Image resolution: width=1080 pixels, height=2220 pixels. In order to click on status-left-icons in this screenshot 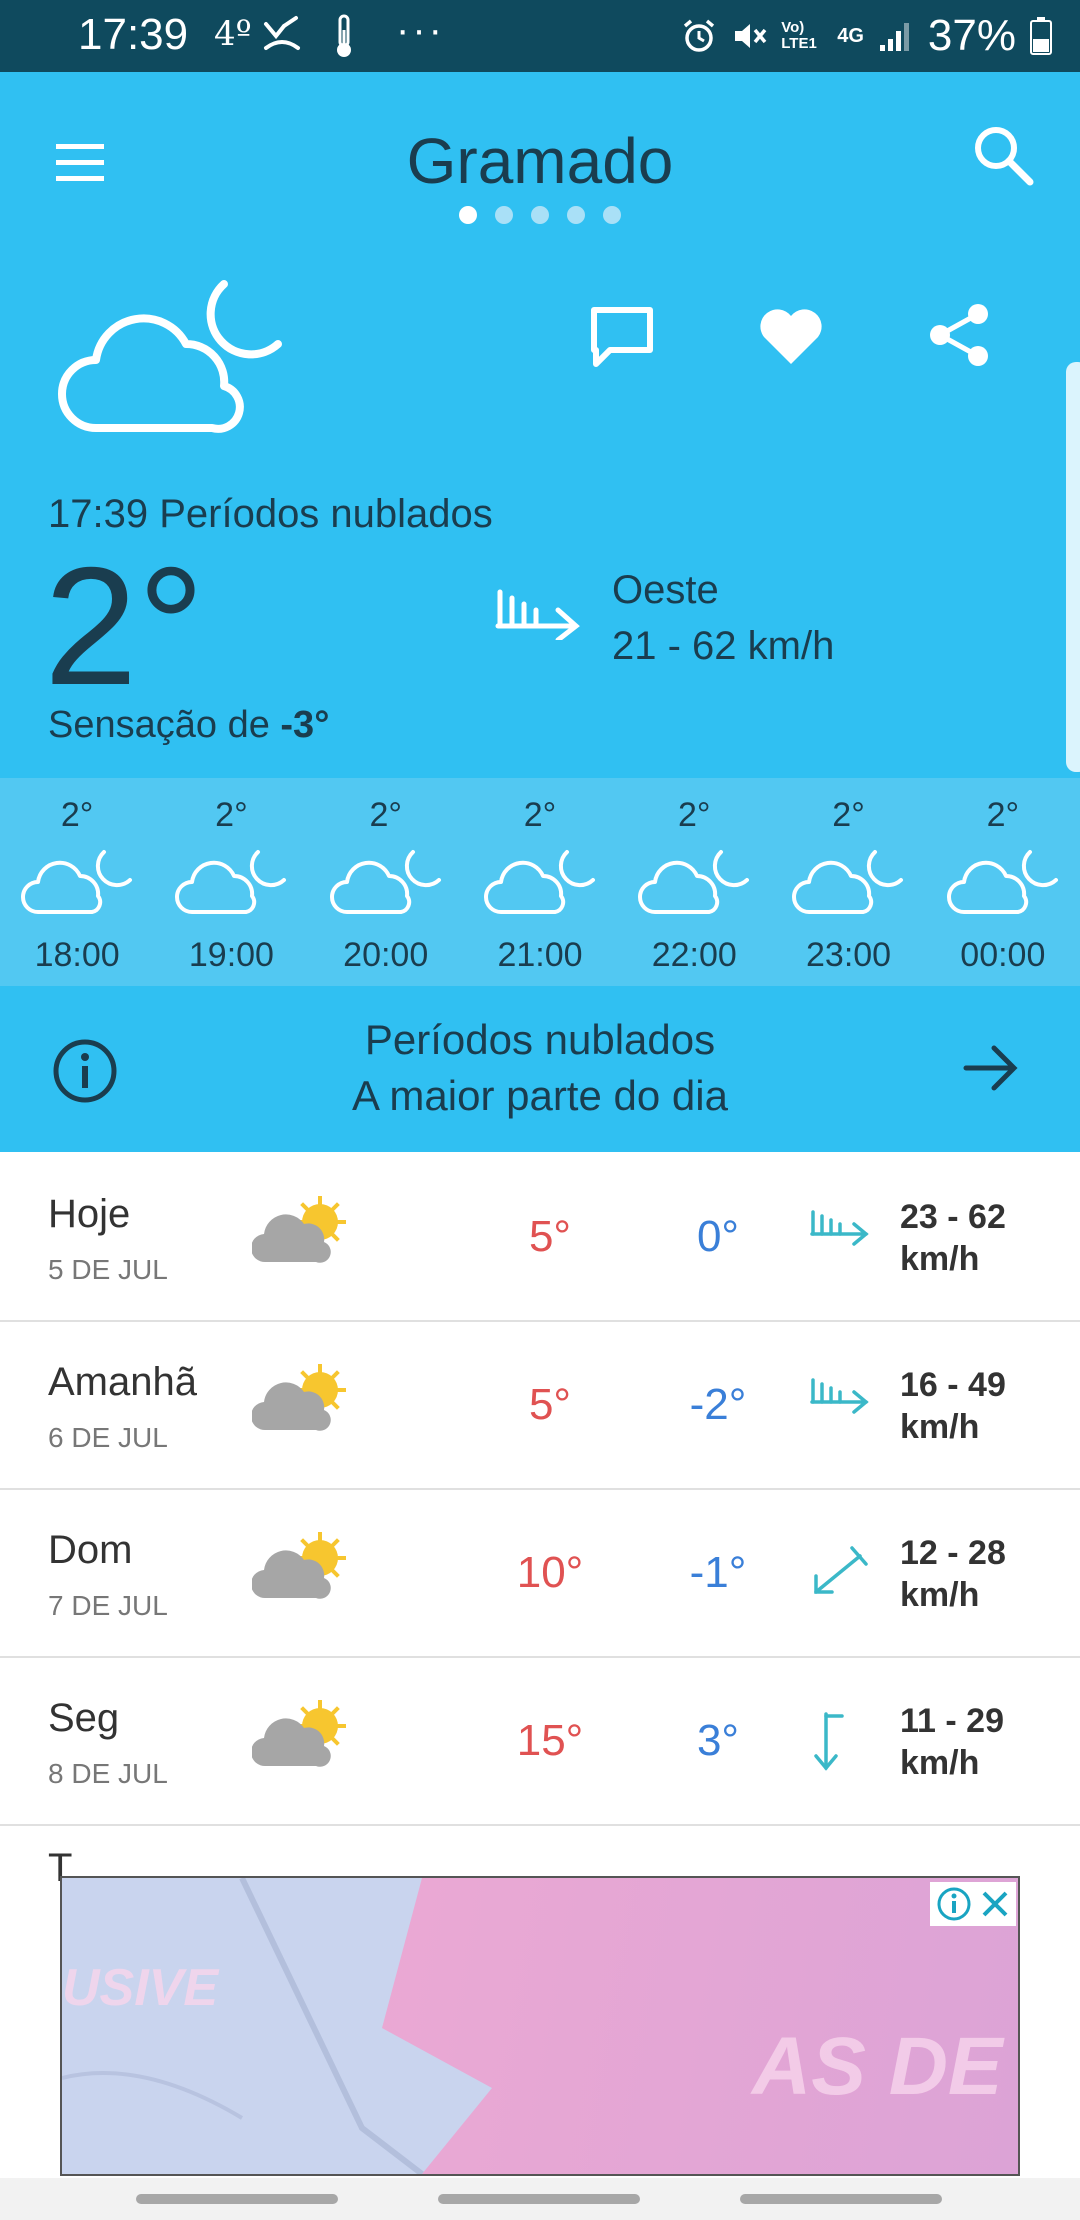, I will do `click(322, 39)`.